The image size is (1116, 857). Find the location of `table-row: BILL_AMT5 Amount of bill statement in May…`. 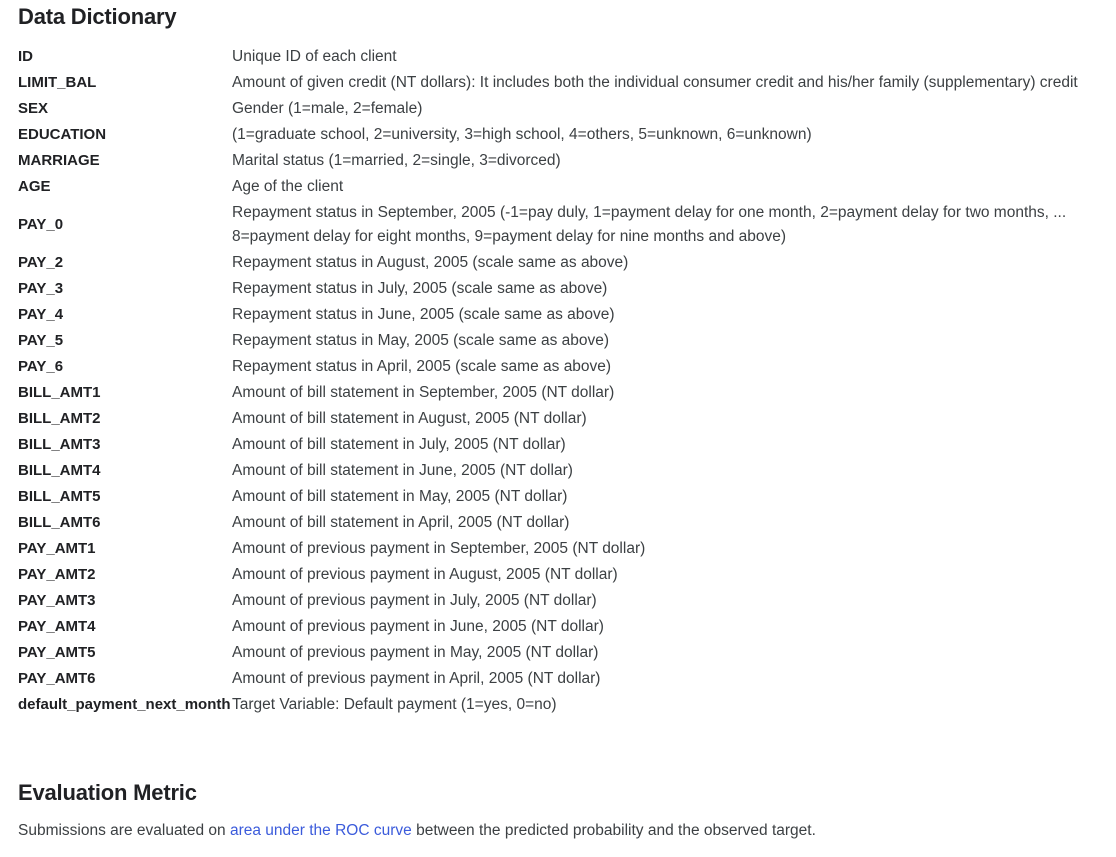

table-row: BILL_AMT5 Amount of bill statement in May… is located at coordinates (563, 497).